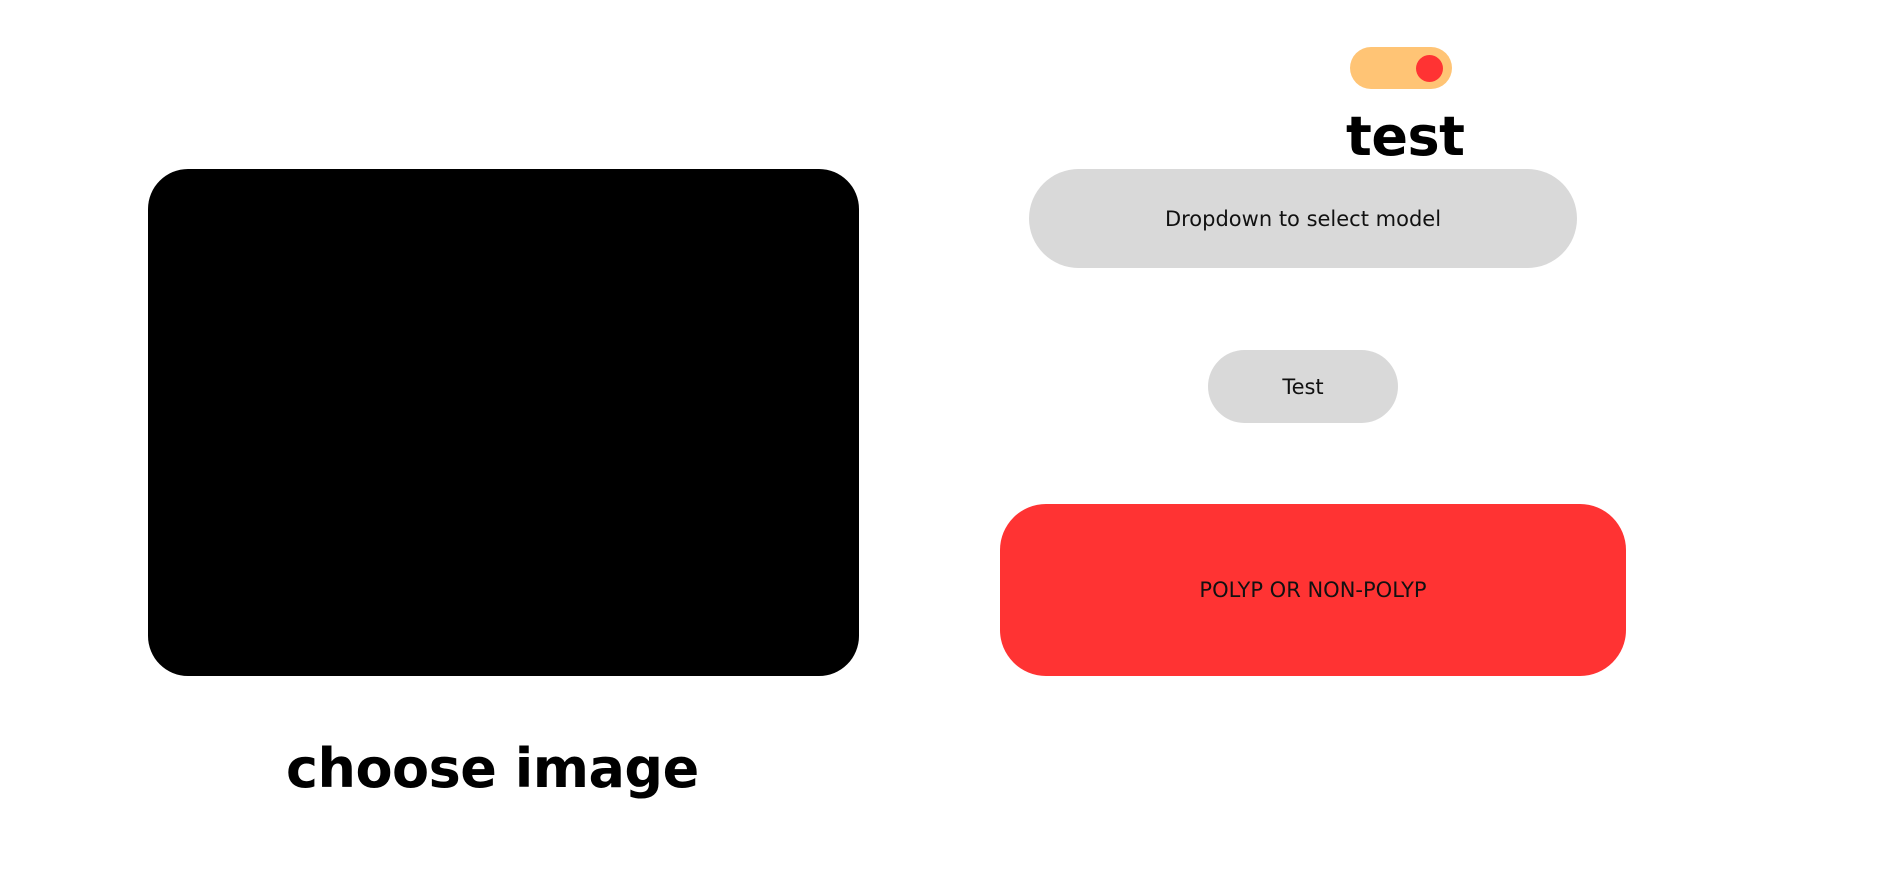 The height and width of the screenshot is (889, 1897). I want to click on choose-image-button: choose image, so click(492, 769).